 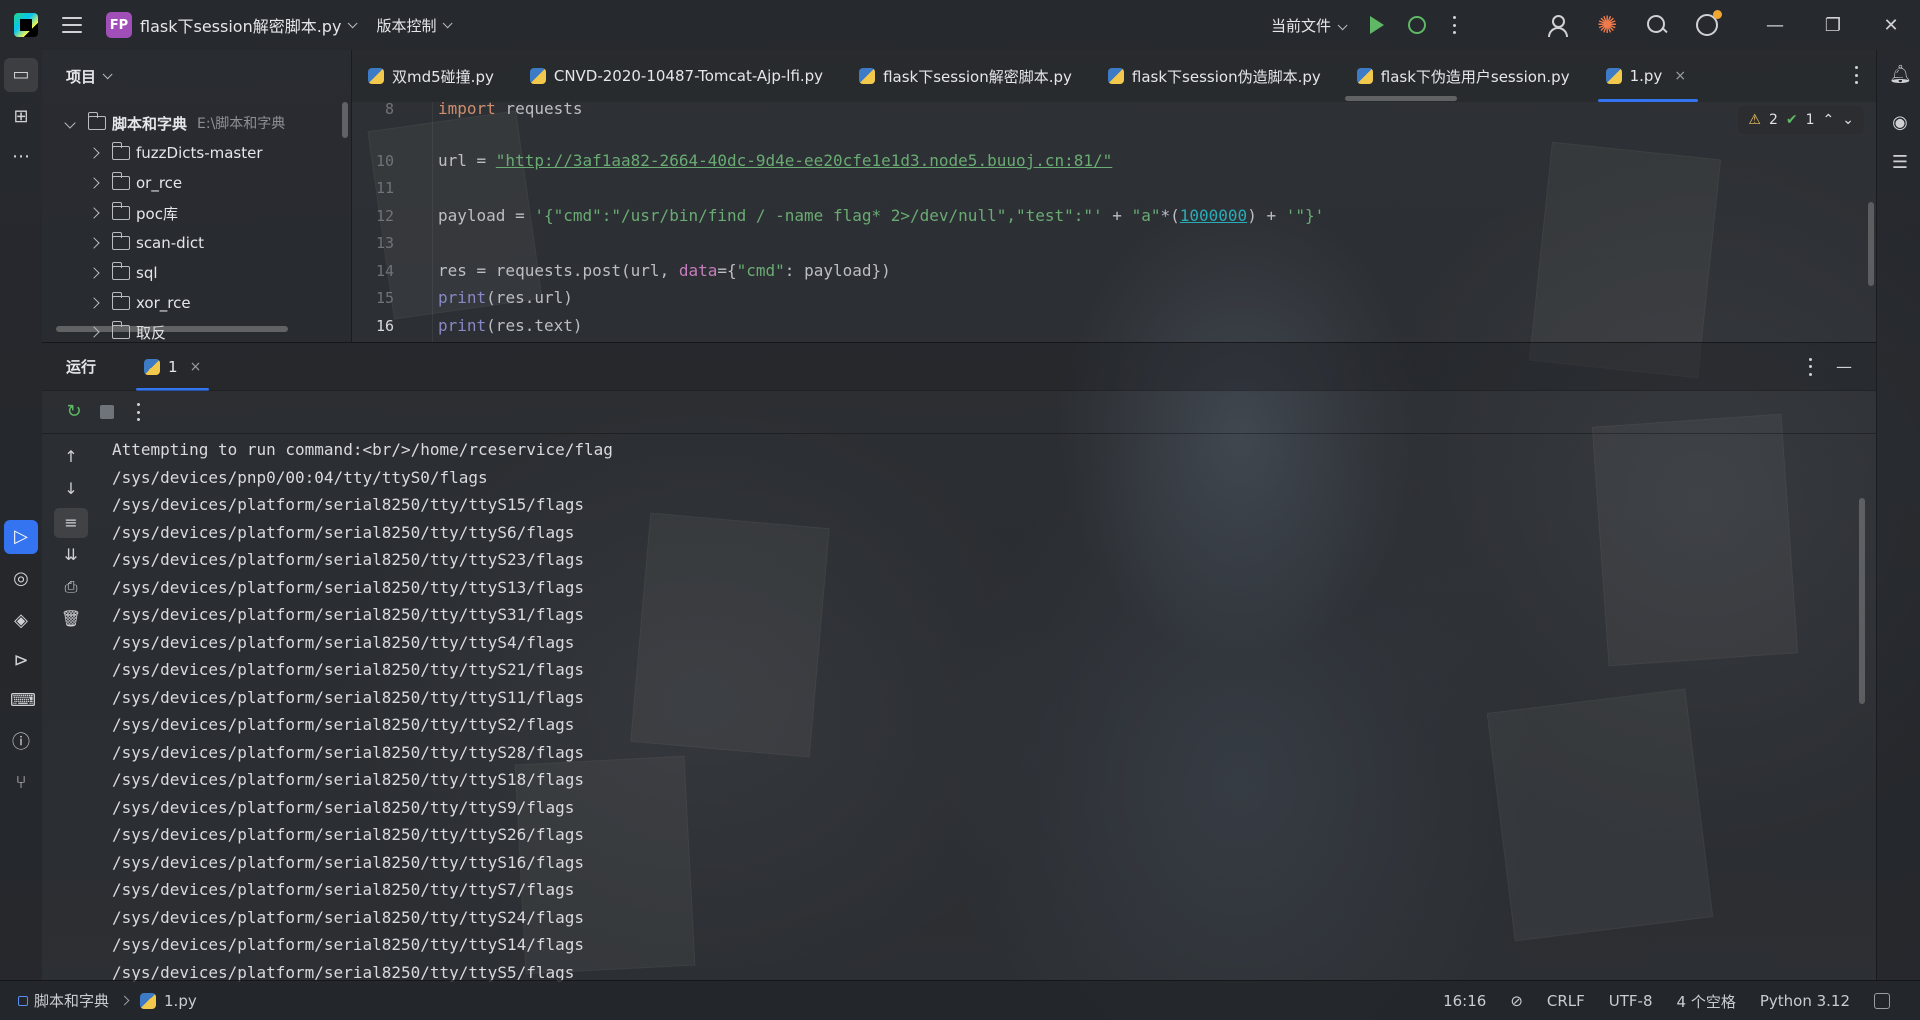 I want to click on settings-gear-icon, so click(x=1709, y=23).